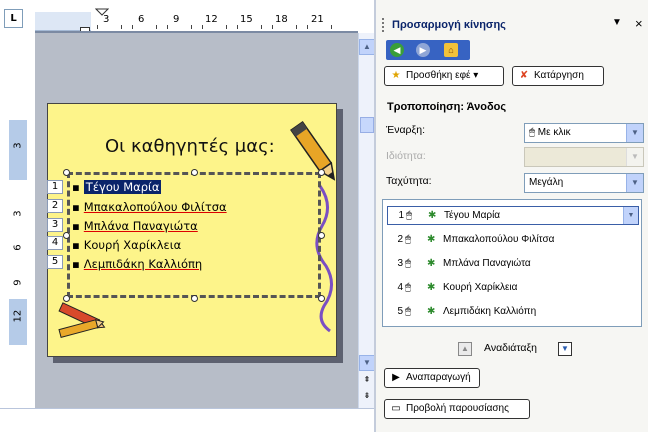 Image resolution: width=648 pixels, height=432 pixels. Describe the element at coordinates (423, 50) in the screenshot. I see `forward-icon: ▶` at that location.